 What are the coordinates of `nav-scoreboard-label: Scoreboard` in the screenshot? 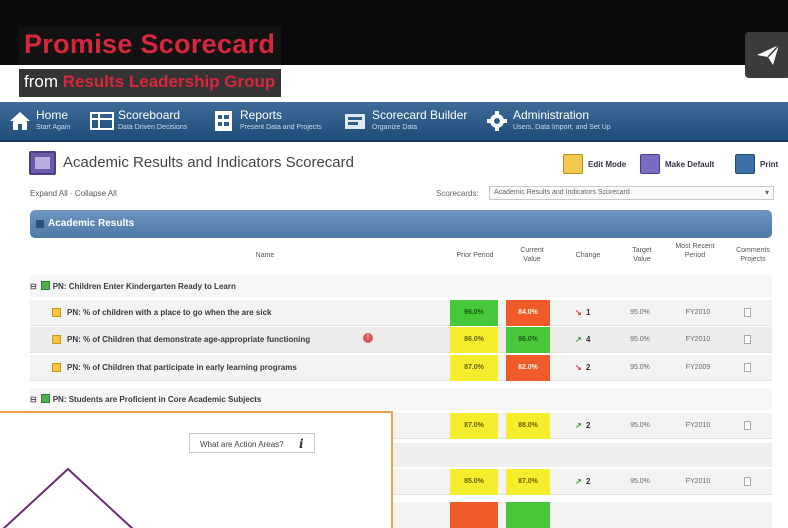 It's located at (149, 115).